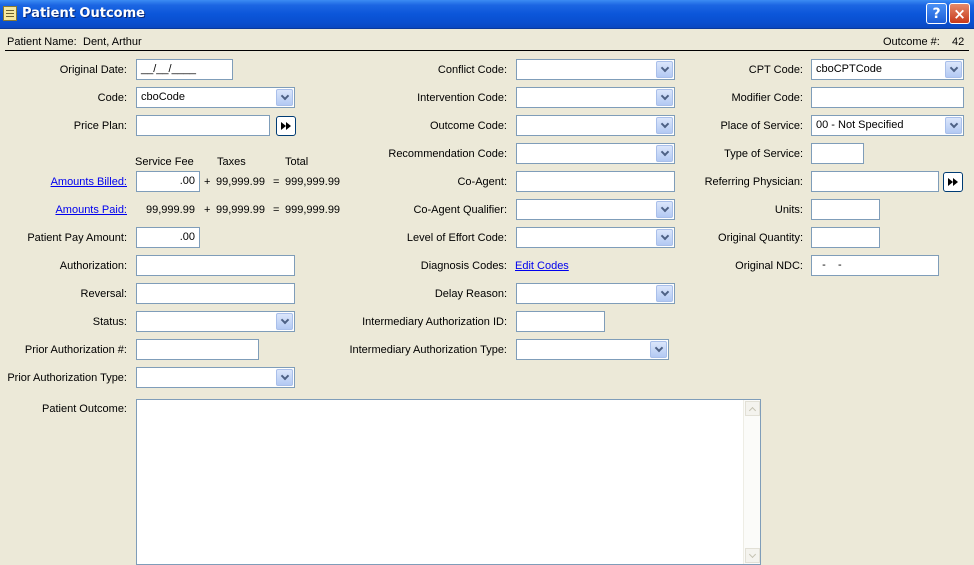 This screenshot has height=565, width=974. I want to click on prior-authorization-number-label: Prior Authorization #:, so click(75, 350).